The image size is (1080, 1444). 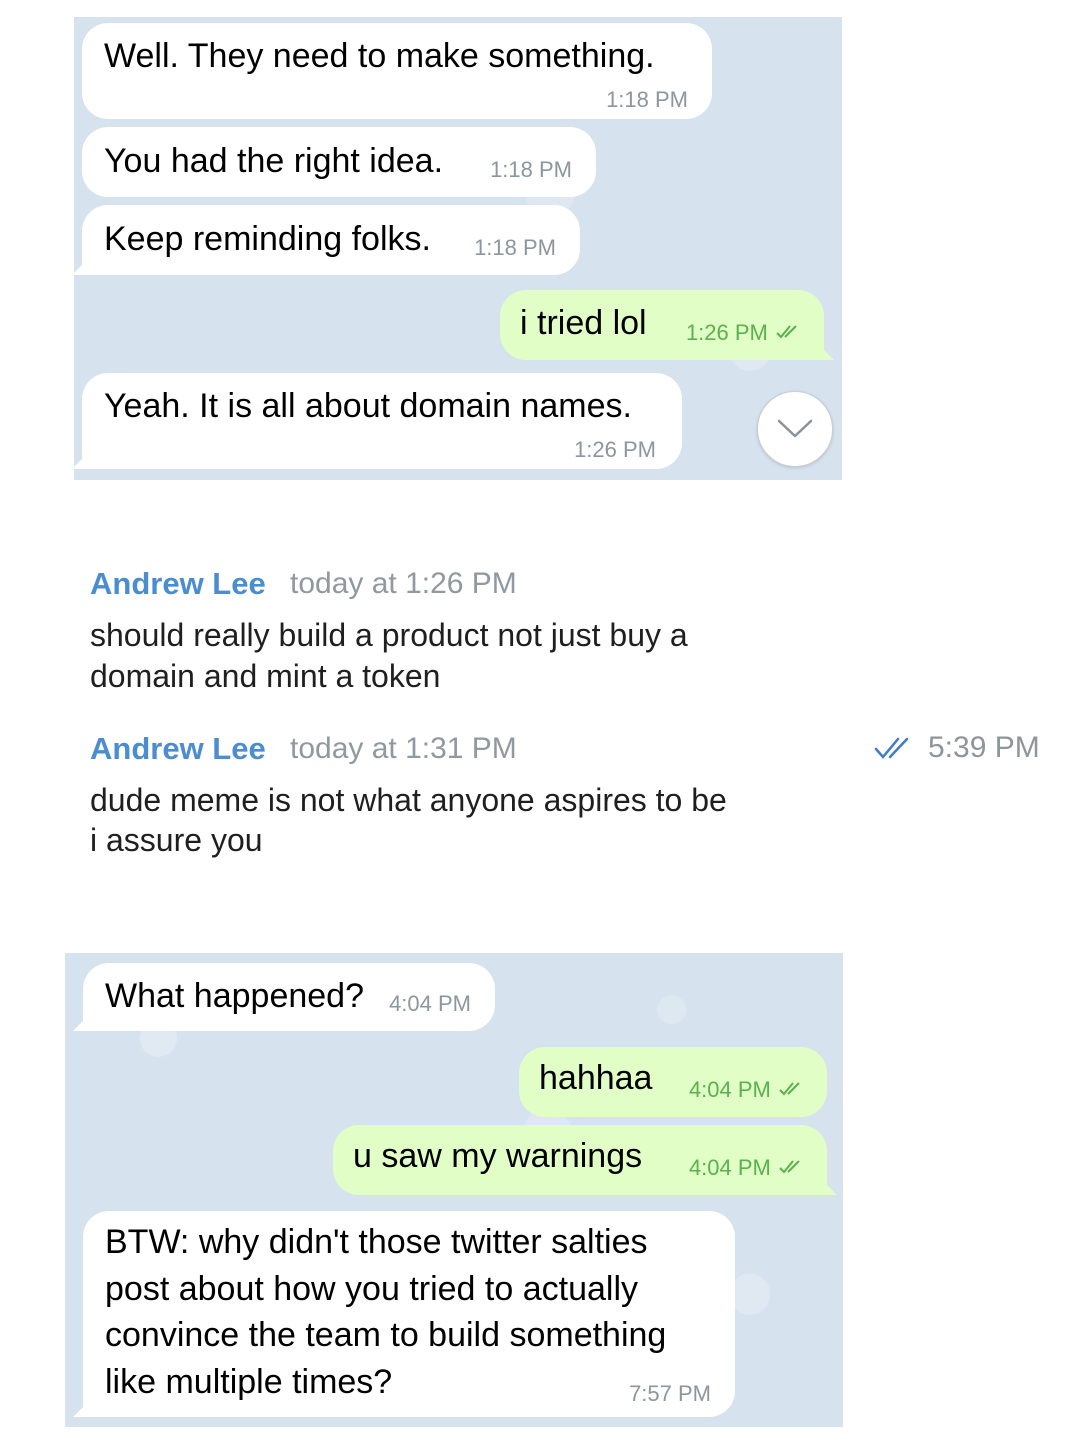 I want to click on message-text: Keep reminding folks., so click(x=267, y=239).